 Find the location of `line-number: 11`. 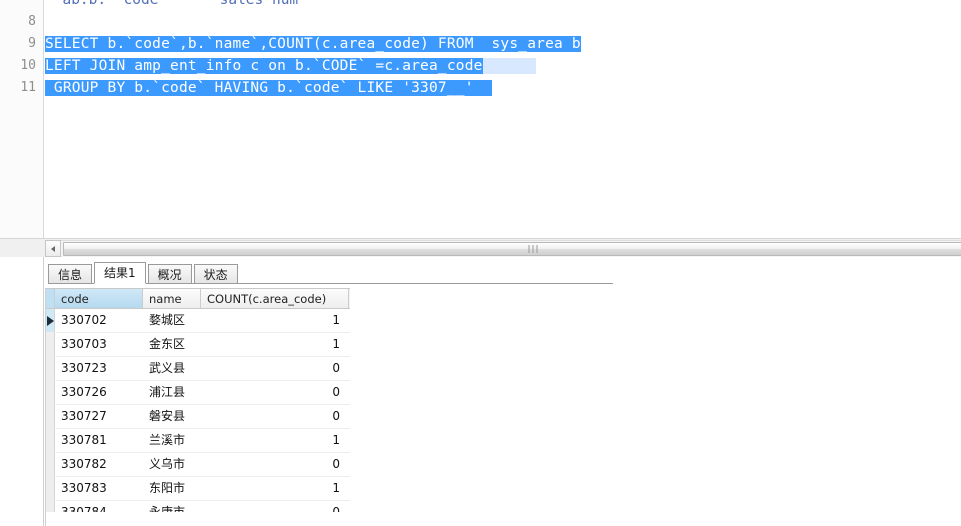

line-number: 11 is located at coordinates (28, 87).